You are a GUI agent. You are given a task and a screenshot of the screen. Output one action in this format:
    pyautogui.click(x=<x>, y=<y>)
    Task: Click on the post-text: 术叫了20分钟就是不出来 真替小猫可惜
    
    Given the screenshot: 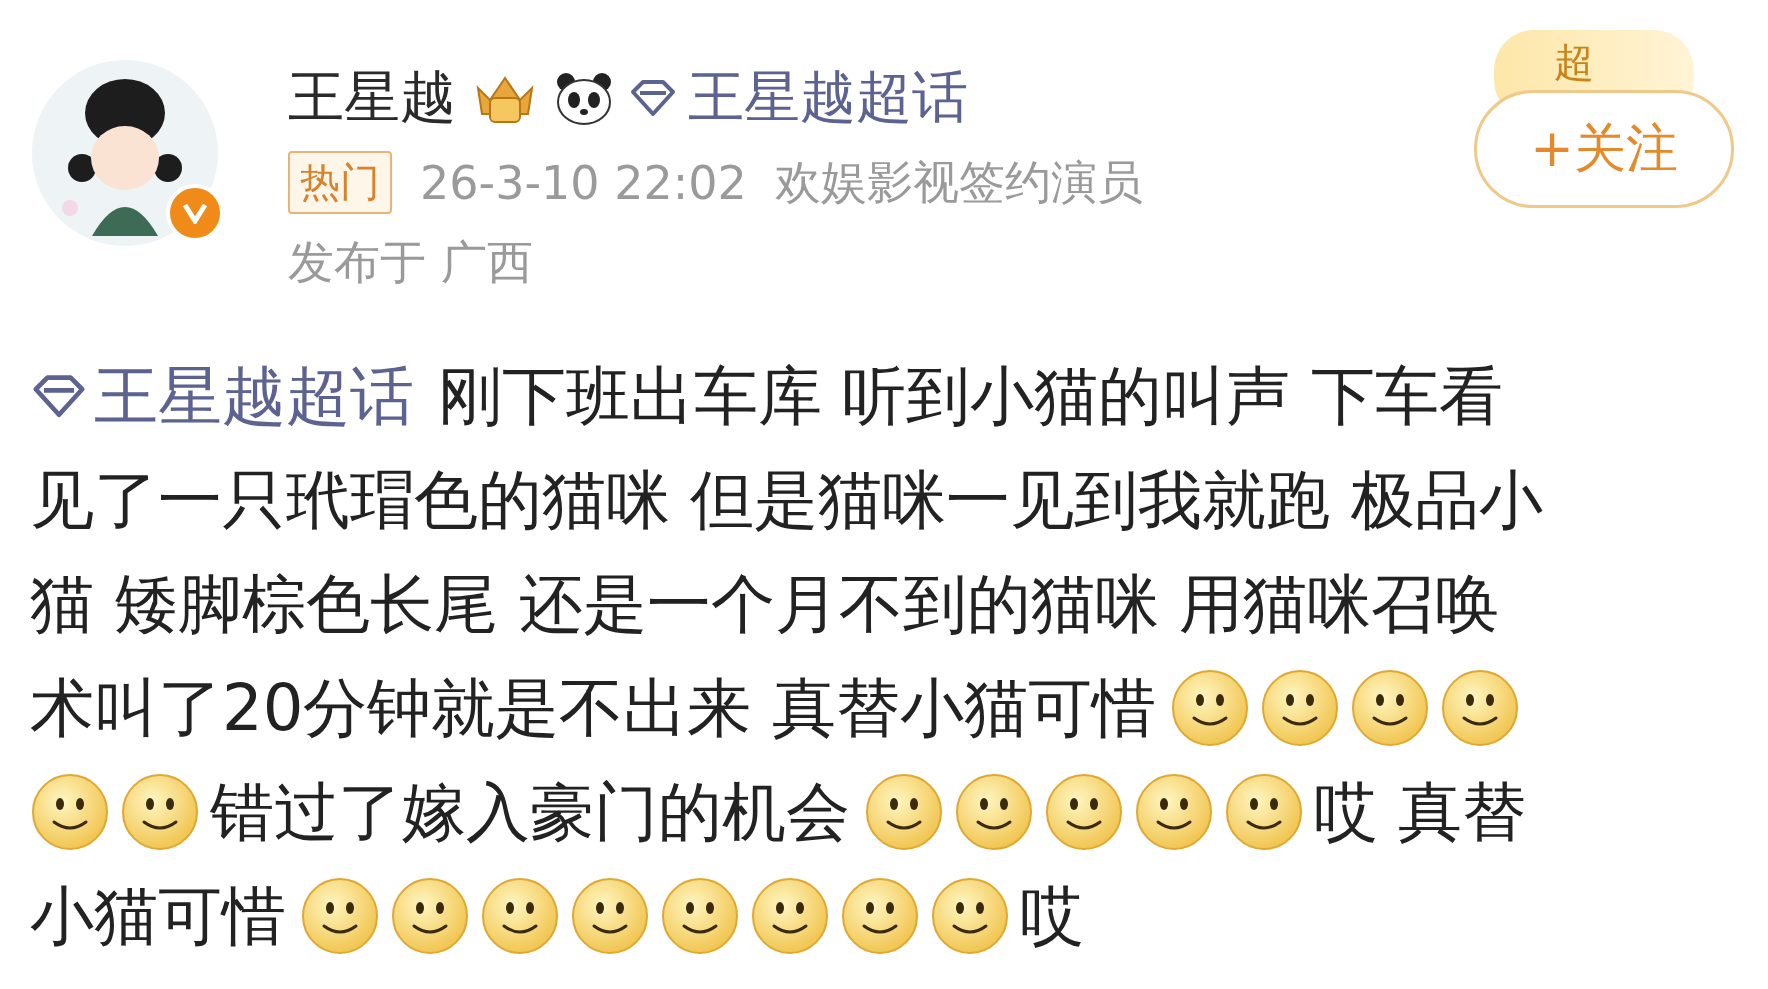 What is the action you would take?
    pyautogui.click(x=593, y=708)
    